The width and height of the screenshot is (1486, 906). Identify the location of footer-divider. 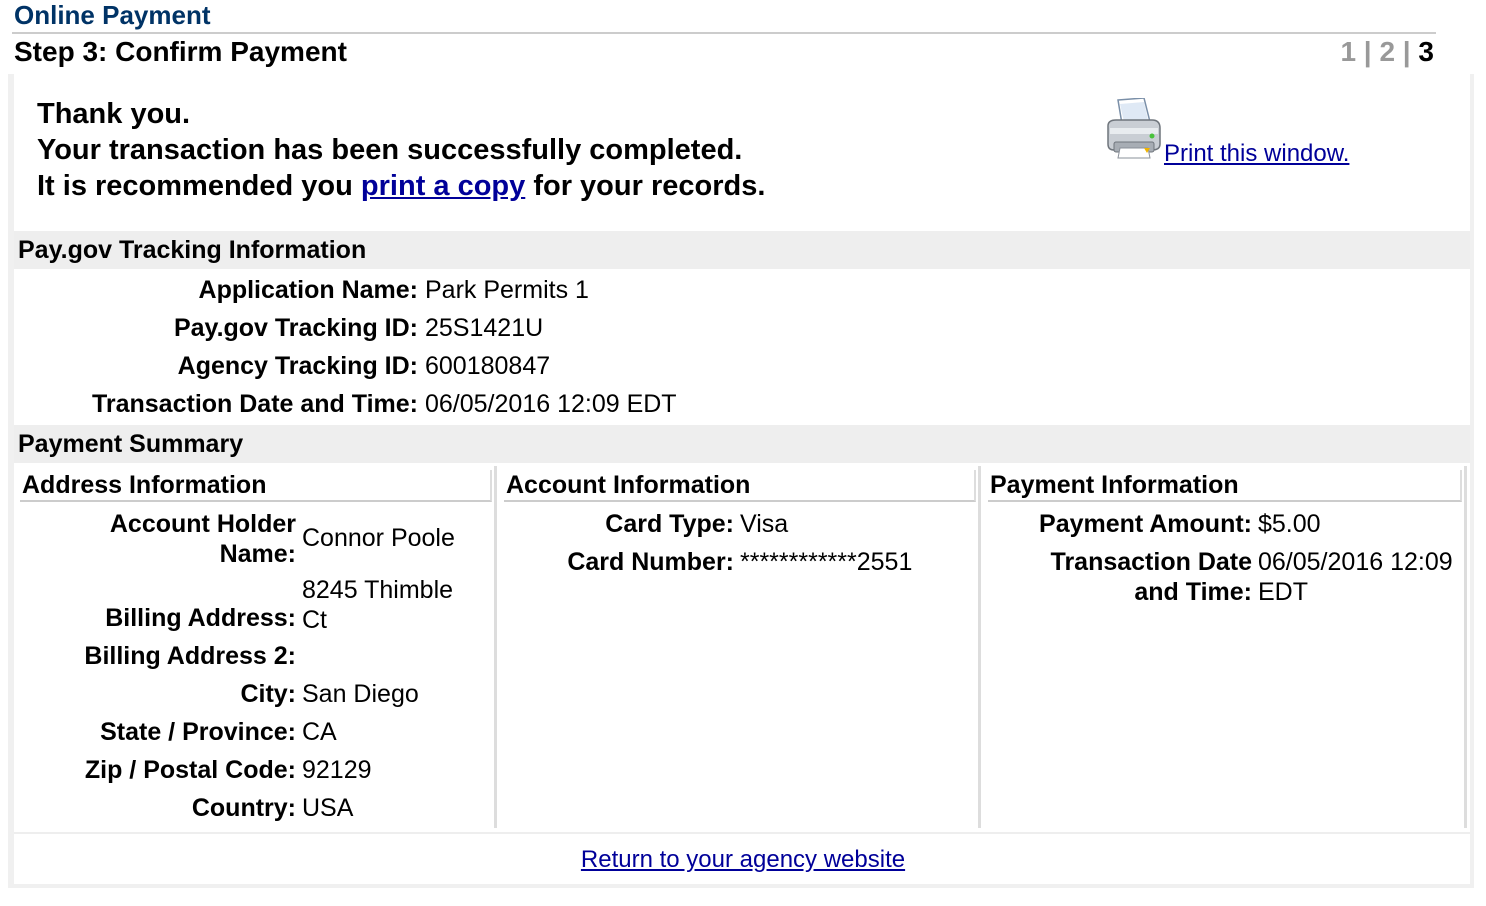
(742, 833).